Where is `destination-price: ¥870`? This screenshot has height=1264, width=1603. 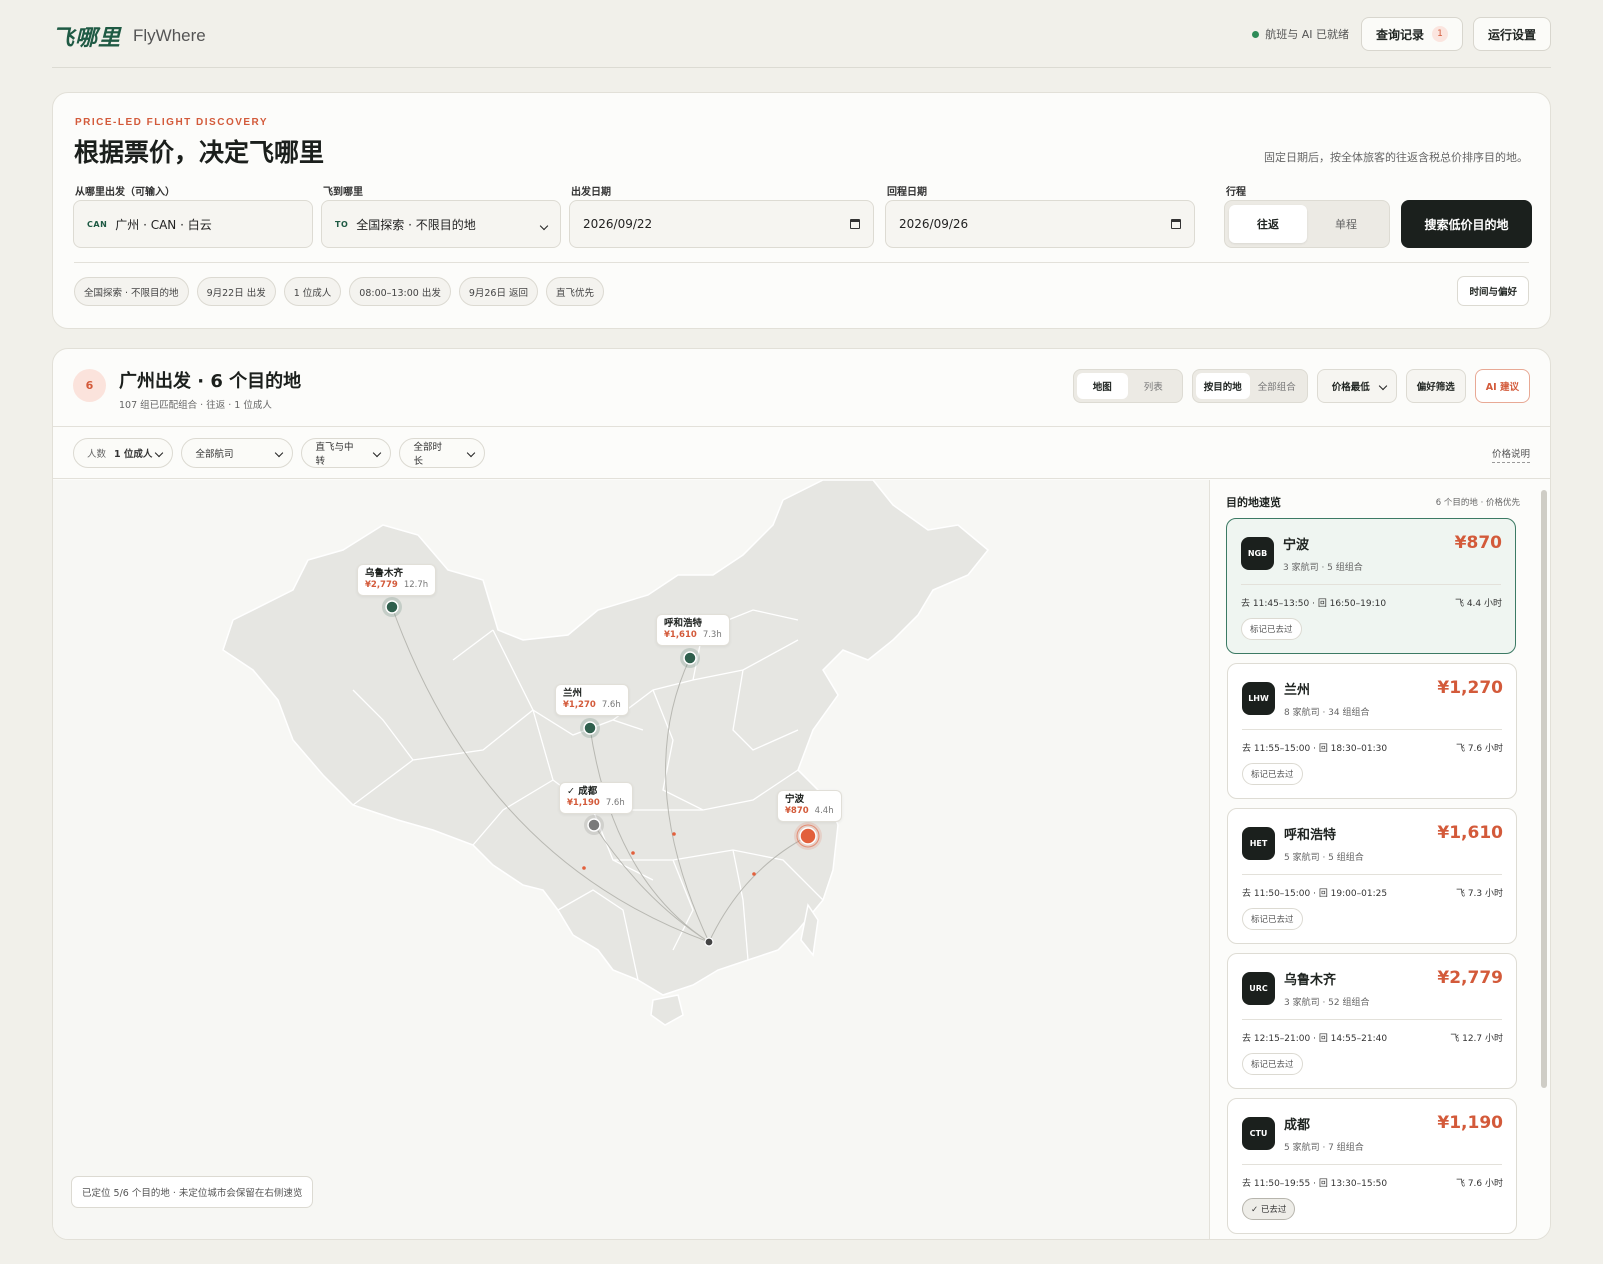
destination-price: ¥870 is located at coordinates (1478, 543).